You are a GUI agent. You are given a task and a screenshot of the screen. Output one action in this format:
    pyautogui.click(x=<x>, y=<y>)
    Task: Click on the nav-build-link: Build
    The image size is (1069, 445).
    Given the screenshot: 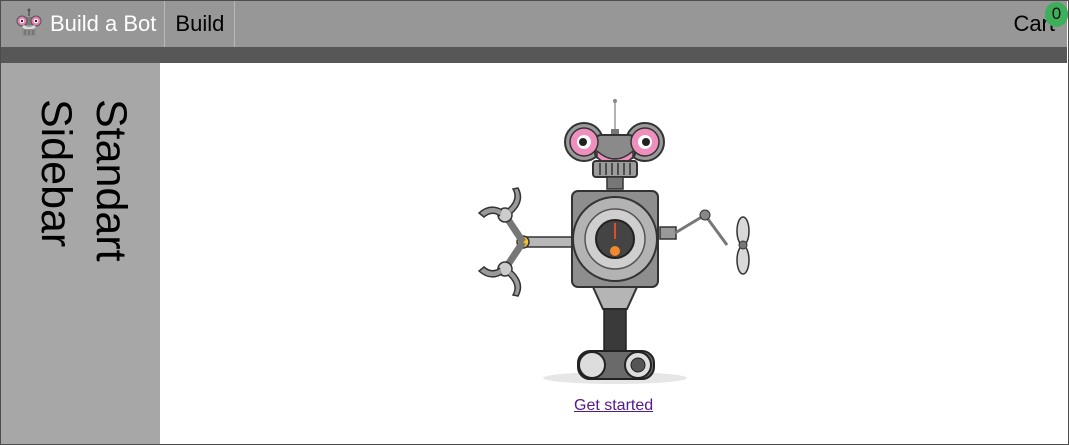 What is the action you would take?
    pyautogui.click(x=200, y=24)
    